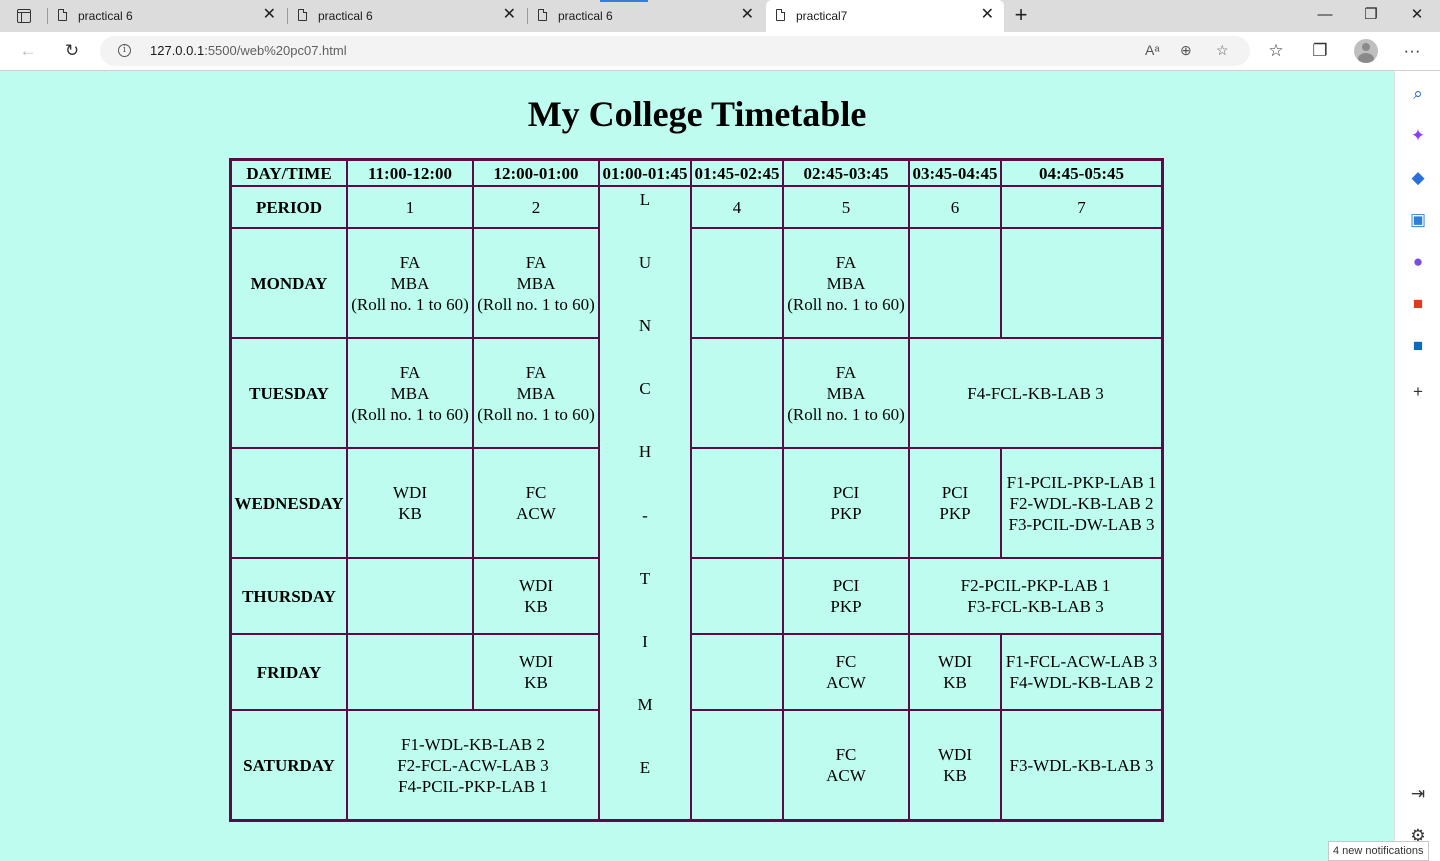 This screenshot has width=1440, height=861. I want to click on address-bar: i 127.0.0.1:5500/web%20pc07.html Aᵃ ⊕ ☆, so click(675, 51).